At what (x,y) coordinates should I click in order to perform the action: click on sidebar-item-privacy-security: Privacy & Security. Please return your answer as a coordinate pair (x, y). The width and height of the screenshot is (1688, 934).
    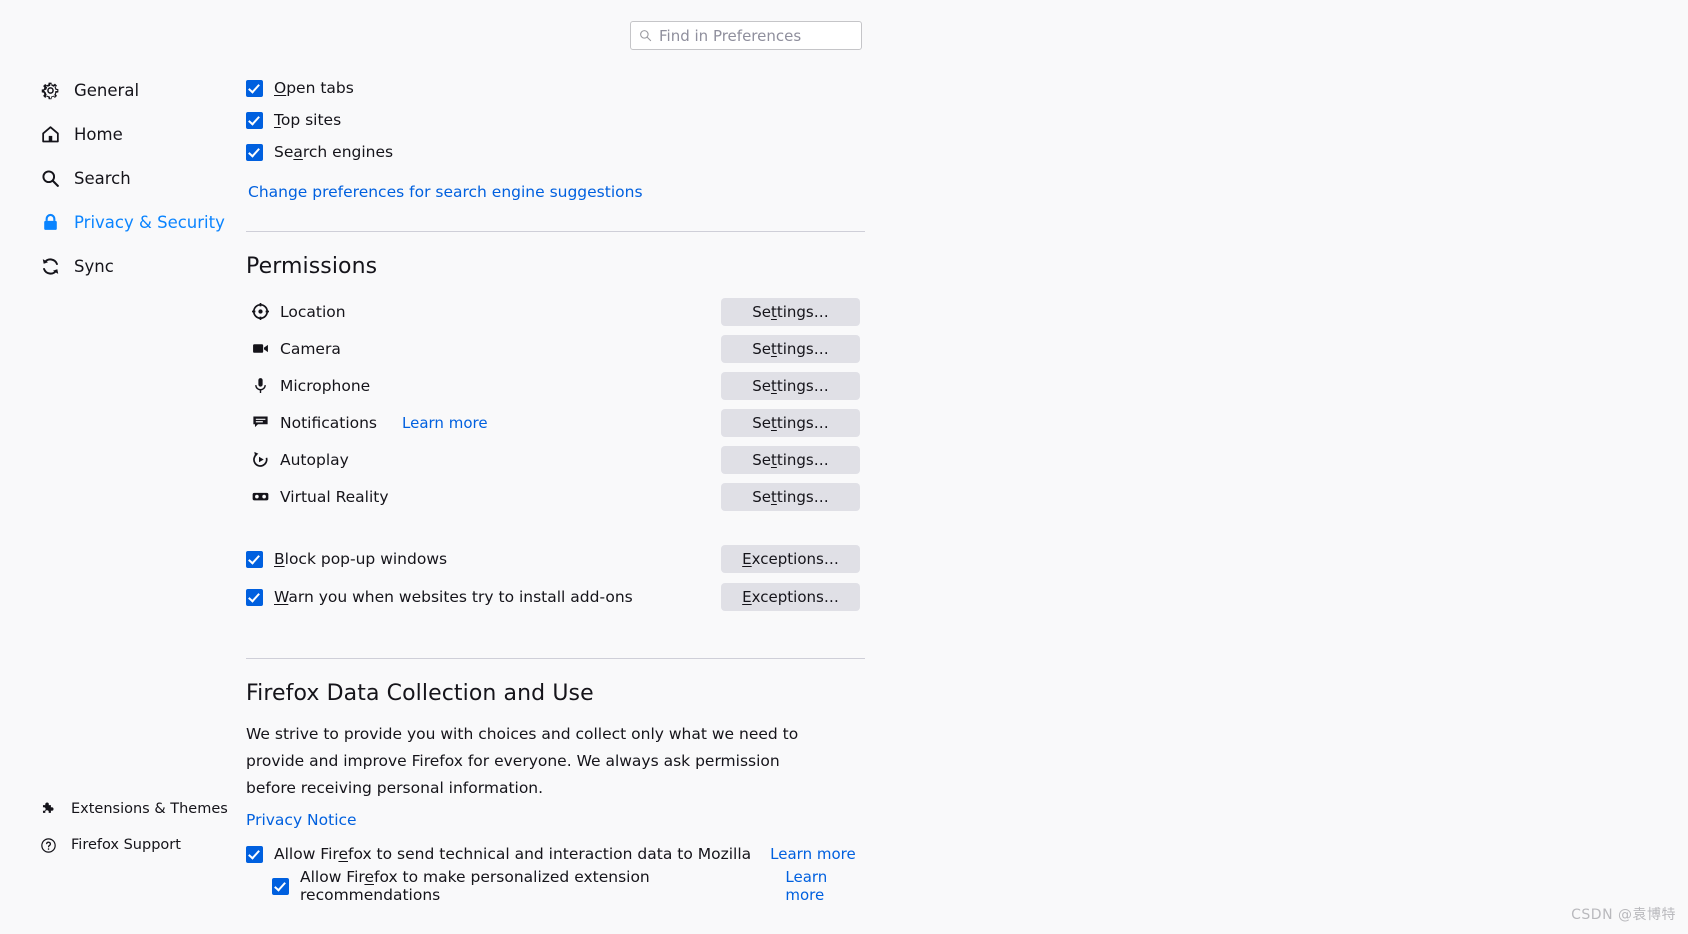
    Looking at the image, I should click on (117, 222).